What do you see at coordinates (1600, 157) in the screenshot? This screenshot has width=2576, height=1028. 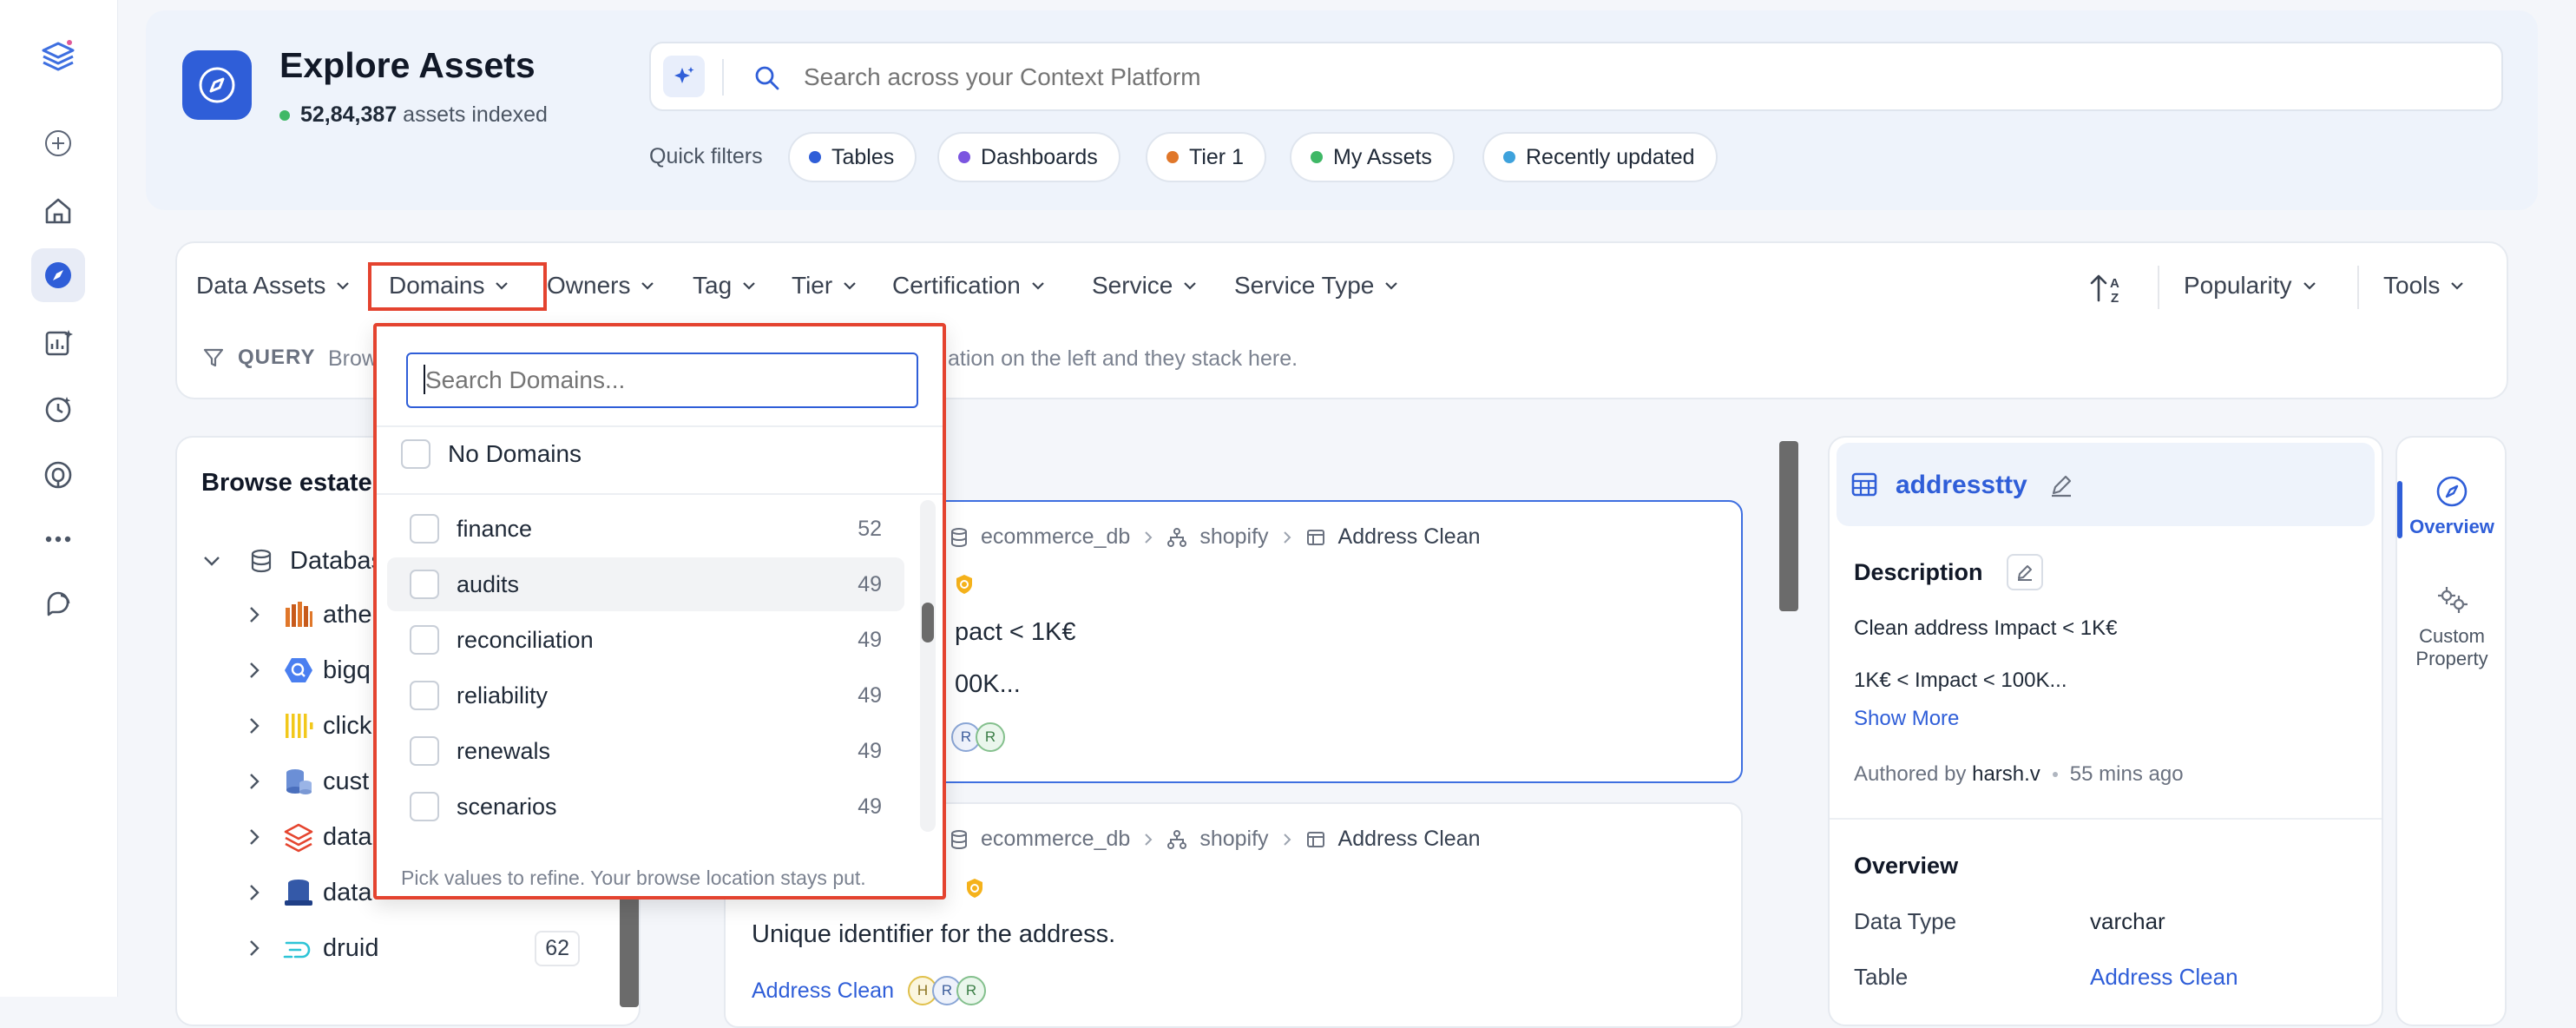 I see `quick-filter-recently-updated: Recently updated` at bounding box center [1600, 157].